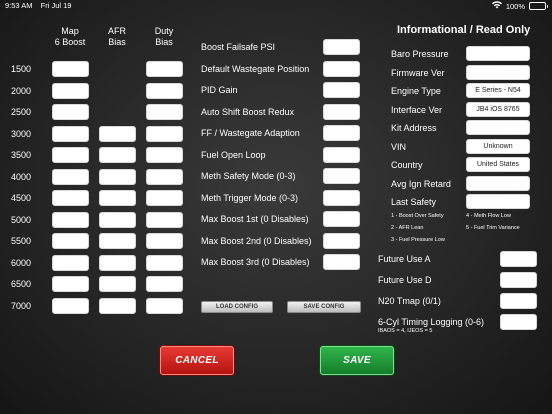 Image resolution: width=552 pixels, height=414 pixels. I want to click on legend-item: 3 - Fuel Pressure Low, so click(418, 240).